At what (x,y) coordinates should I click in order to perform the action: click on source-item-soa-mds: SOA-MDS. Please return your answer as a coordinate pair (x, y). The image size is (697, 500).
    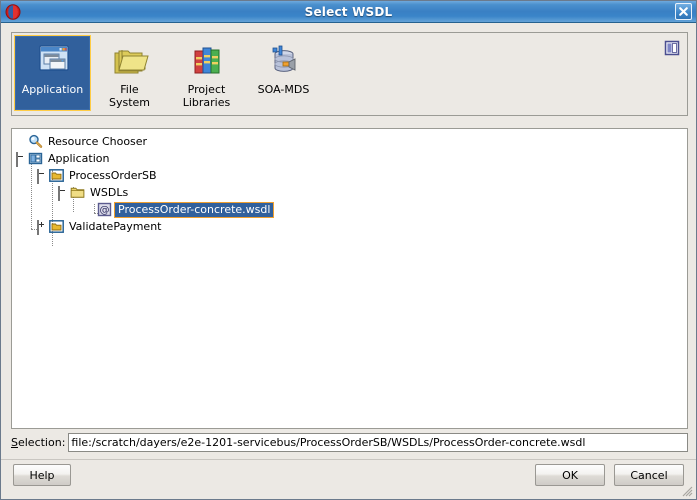
    Looking at the image, I should click on (283, 73).